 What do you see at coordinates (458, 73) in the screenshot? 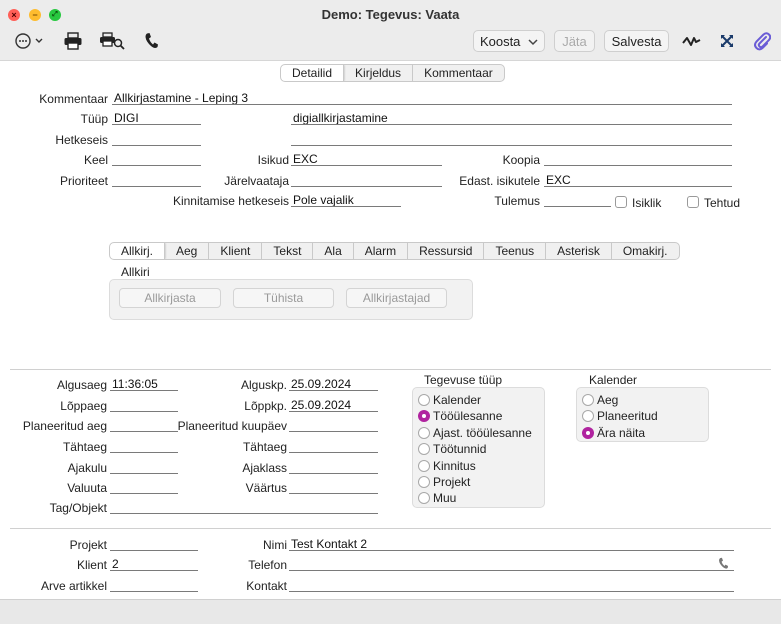
I see `tab-kommentaar: Kommentaar` at bounding box center [458, 73].